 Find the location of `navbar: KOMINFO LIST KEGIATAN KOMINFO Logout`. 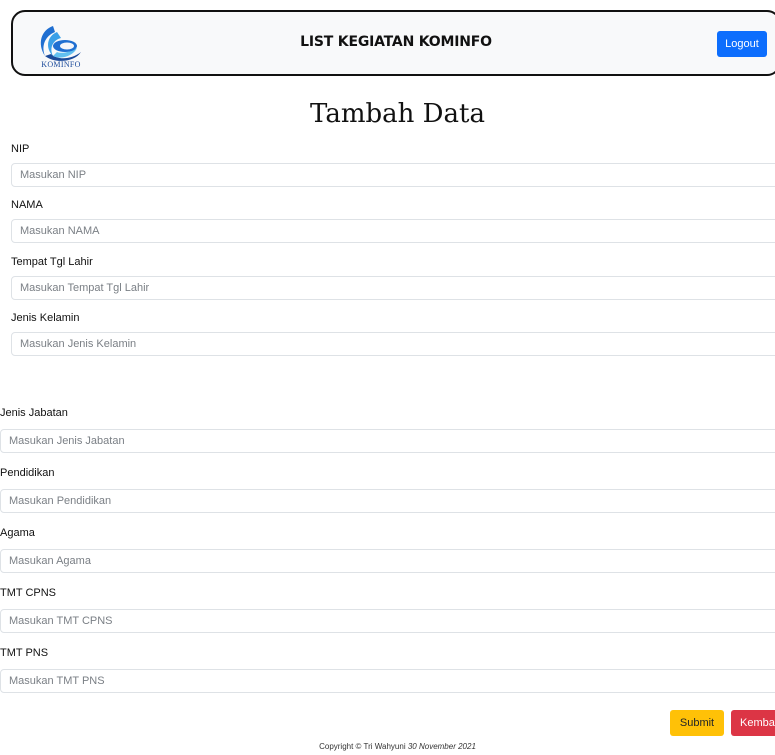

navbar: KOMINFO LIST KEGIATAN KOMINFO Logout is located at coordinates (393, 43).